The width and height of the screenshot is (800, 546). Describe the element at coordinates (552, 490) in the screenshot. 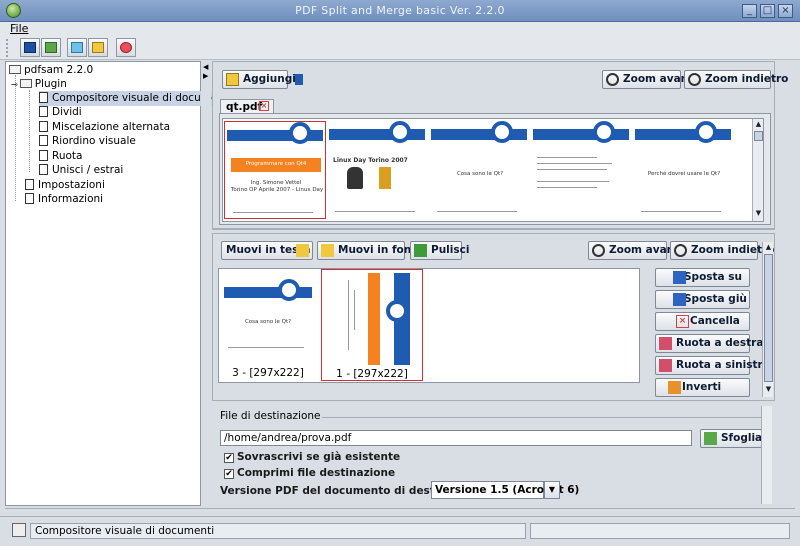

I see `chevron-down-icon: ▼` at that location.